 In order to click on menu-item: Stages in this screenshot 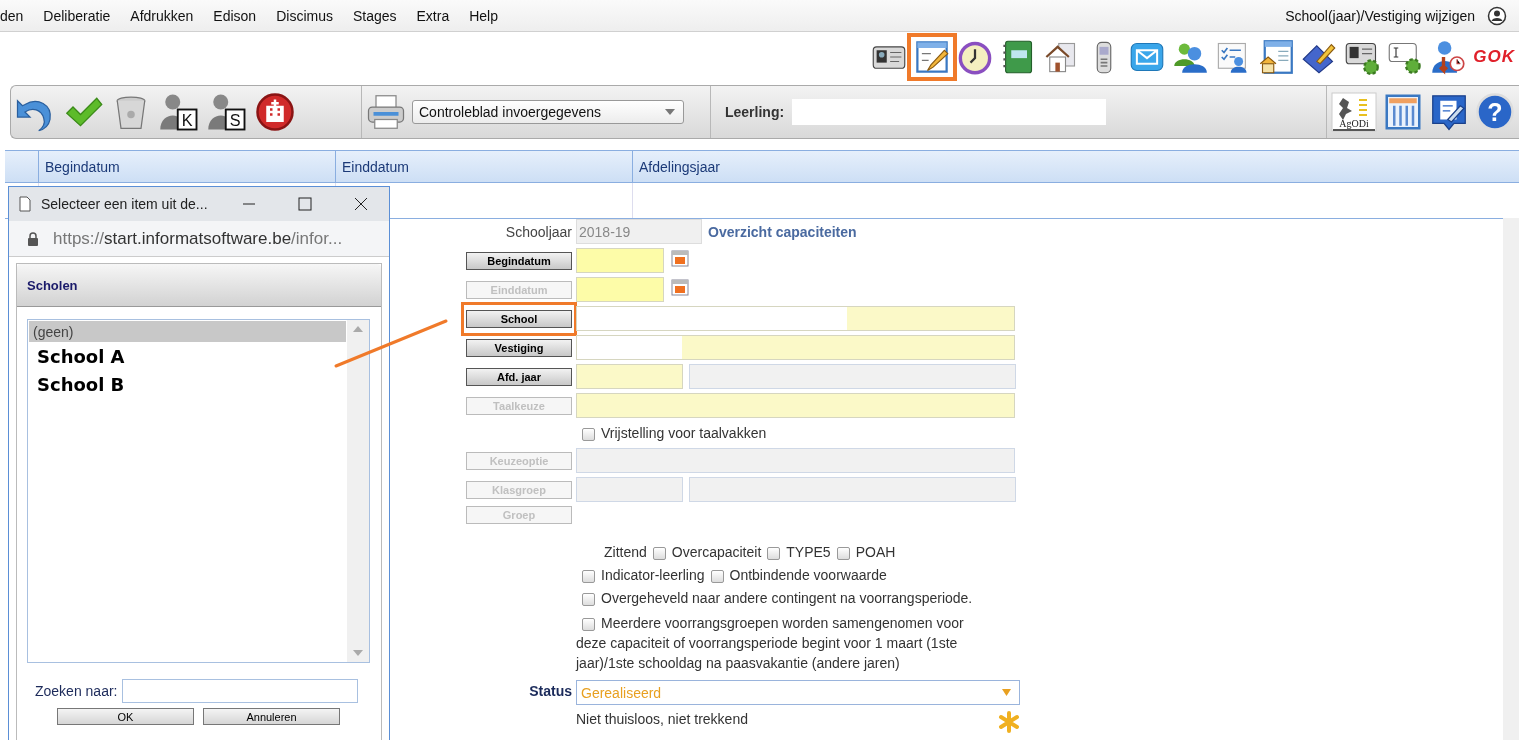, I will do `click(374, 15)`.